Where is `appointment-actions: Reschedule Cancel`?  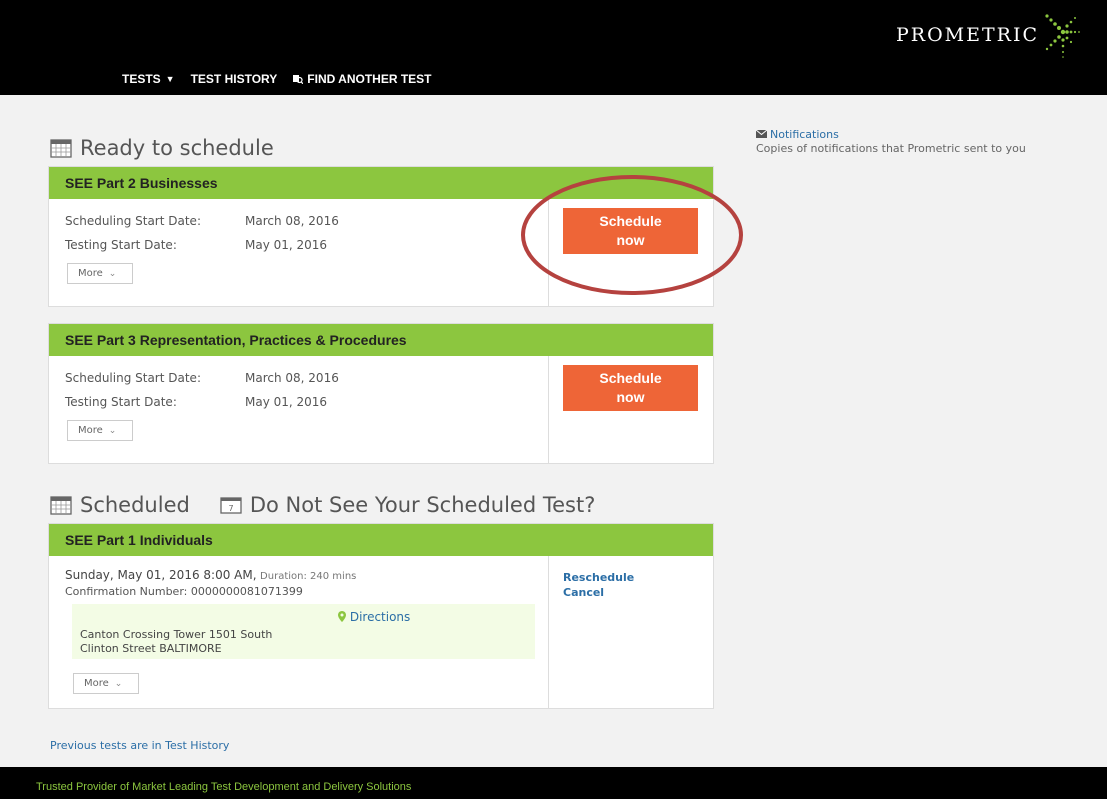
appointment-actions: Reschedule Cancel is located at coordinates (598, 585).